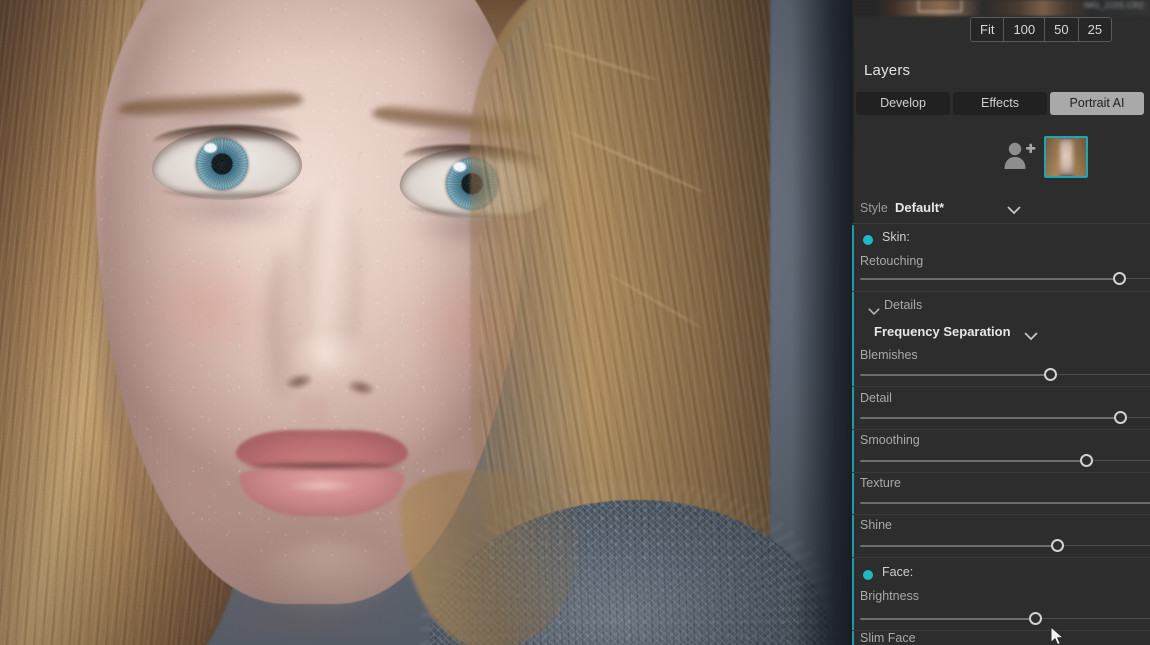  Describe the element at coordinates (1014, 211) in the screenshot. I see `chevron-down-icon` at that location.